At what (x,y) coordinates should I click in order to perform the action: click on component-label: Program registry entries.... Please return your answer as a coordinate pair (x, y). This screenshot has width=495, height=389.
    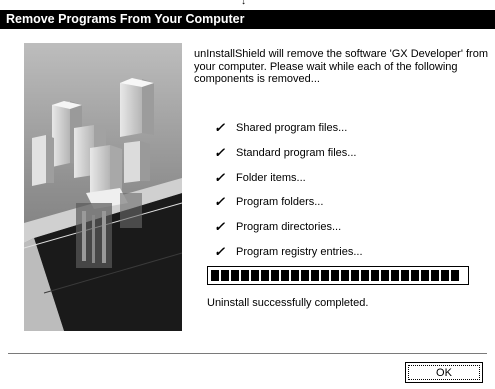
    Looking at the image, I should click on (299, 251).